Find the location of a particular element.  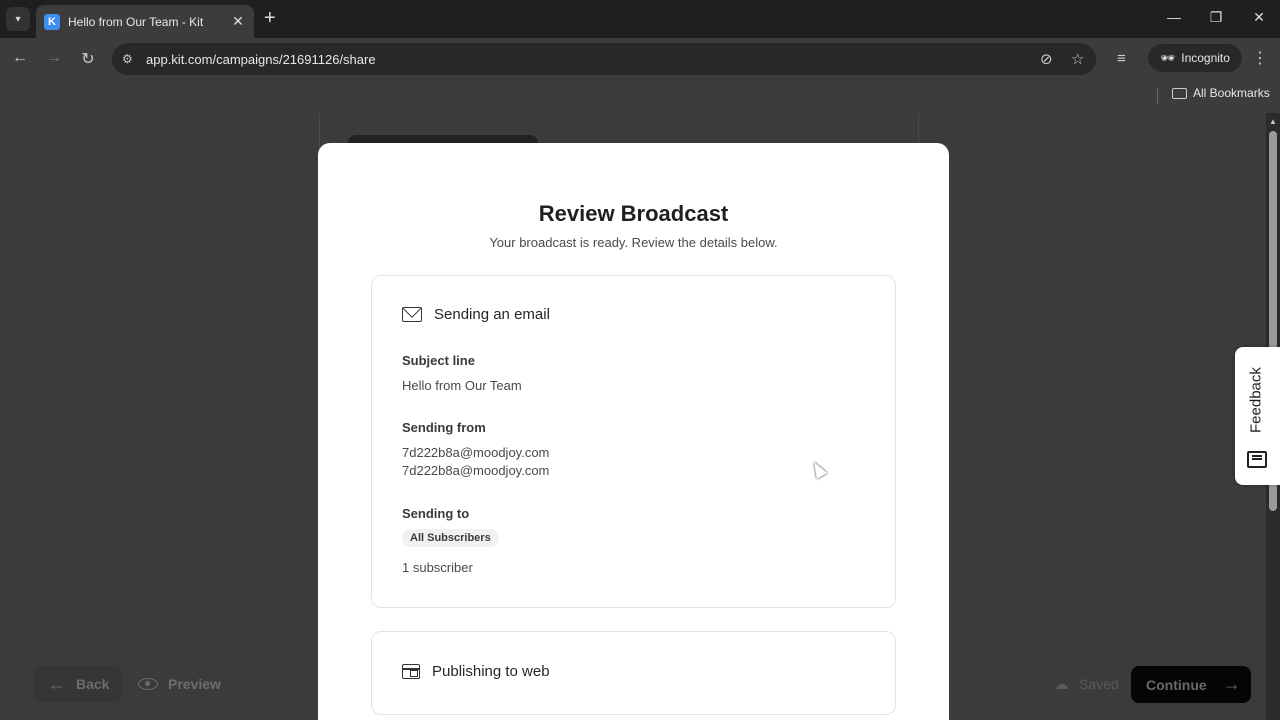

sending-email-heading: Sending an email is located at coordinates (476, 314).